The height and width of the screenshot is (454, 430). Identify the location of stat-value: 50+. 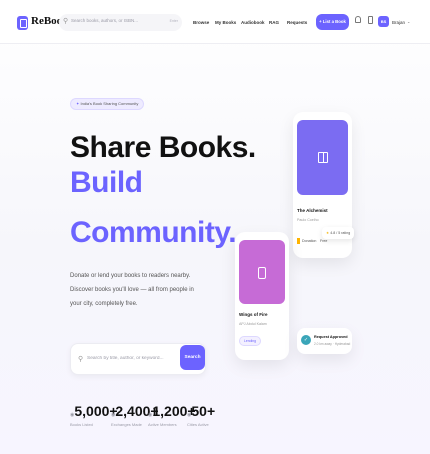
(203, 411).